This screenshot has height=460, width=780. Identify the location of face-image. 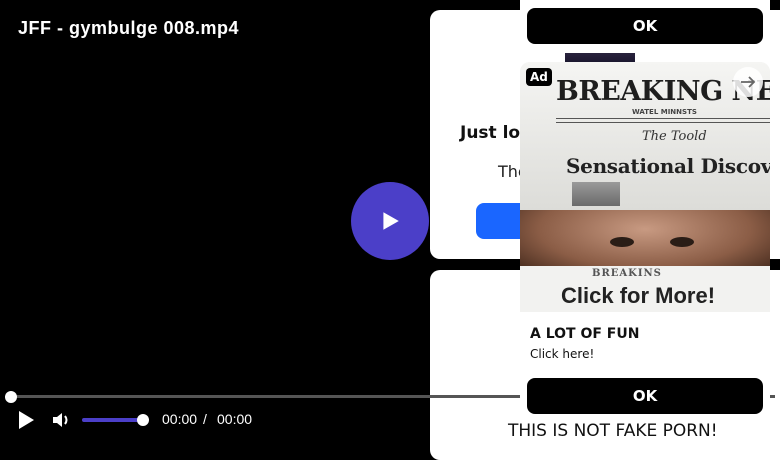
(645, 242).